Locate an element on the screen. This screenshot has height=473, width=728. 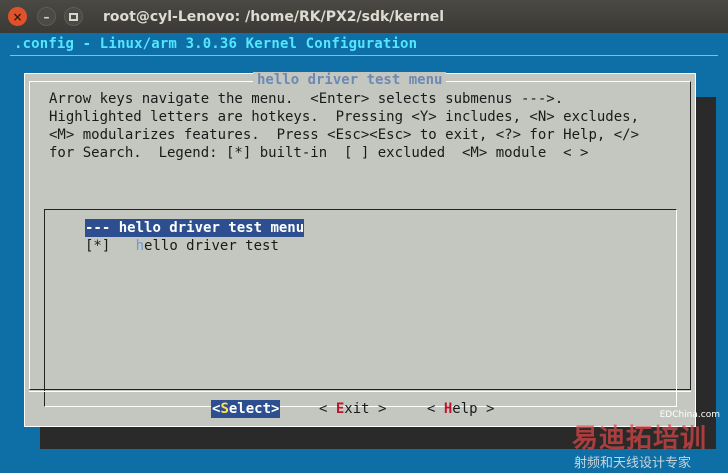
checkbox-builtin: [*] is located at coordinates (97, 246).